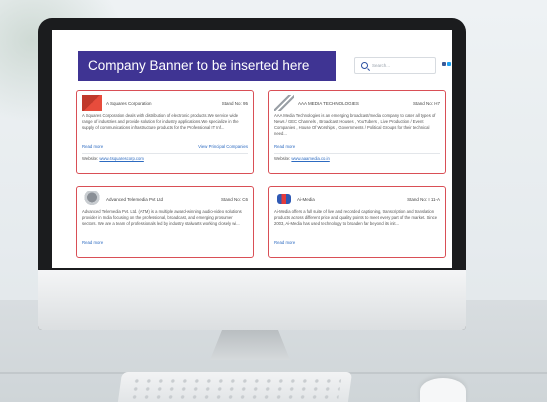  What do you see at coordinates (163, 199) in the screenshot?
I see `company-name: Advanced Telemedia Pvt Ltd` at bounding box center [163, 199].